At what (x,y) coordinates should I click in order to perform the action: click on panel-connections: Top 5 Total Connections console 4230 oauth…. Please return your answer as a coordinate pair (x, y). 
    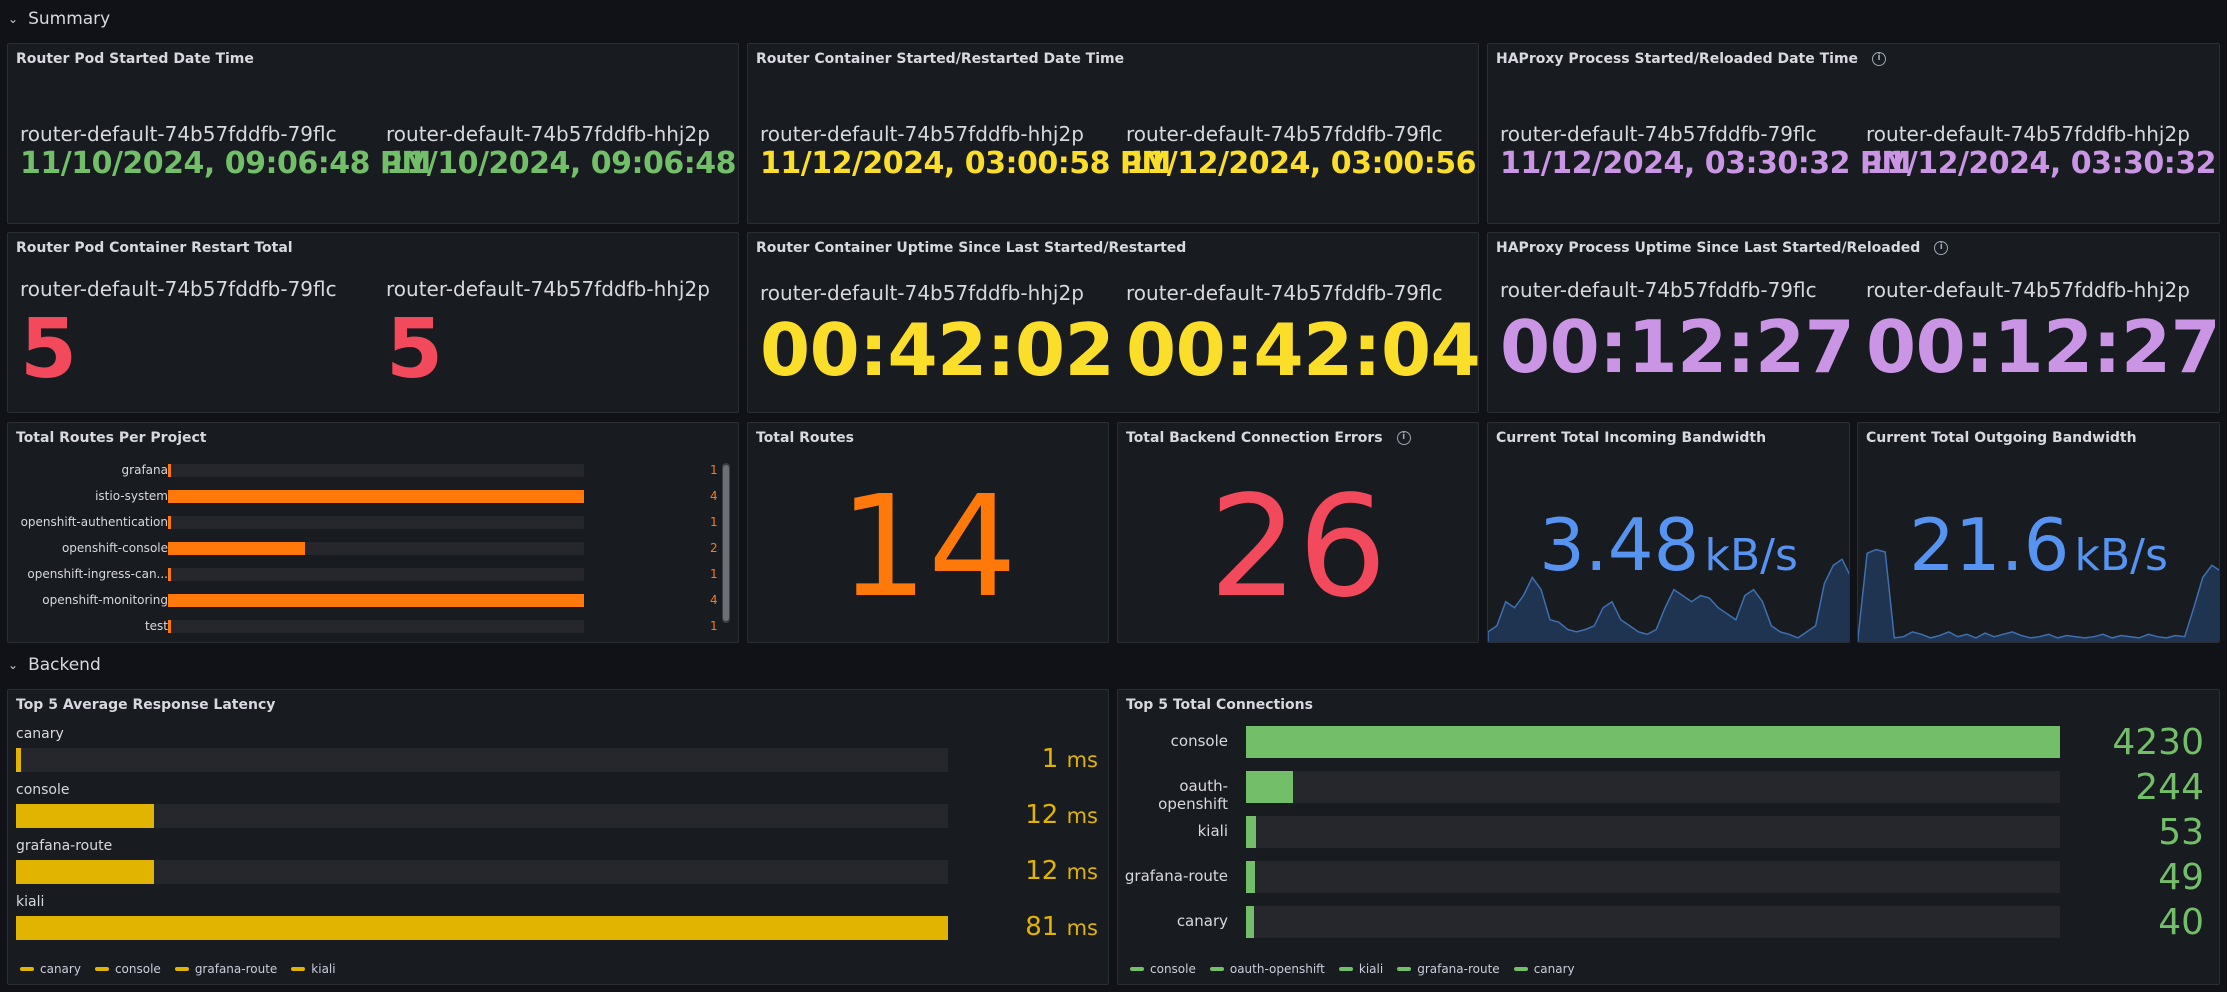
    Looking at the image, I should click on (1668, 837).